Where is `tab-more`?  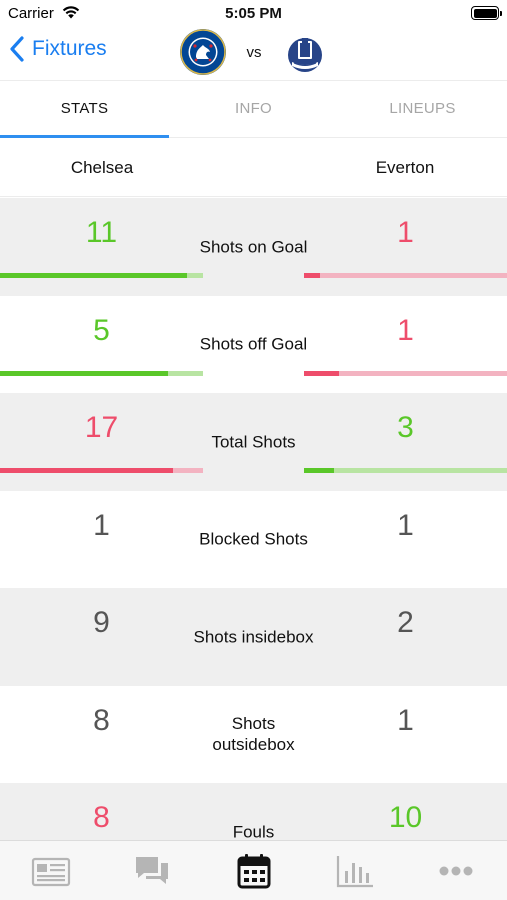
tab-more is located at coordinates (456, 870).